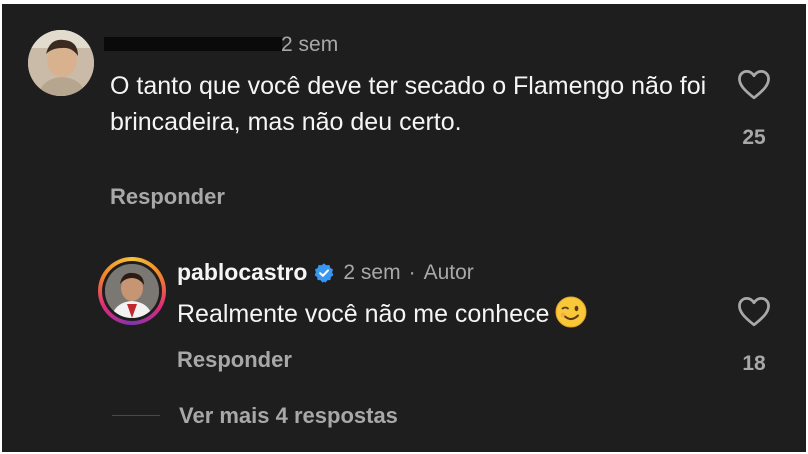 The height and width of the screenshot is (454, 808). I want to click on verified-badge-icon, so click(324, 272).